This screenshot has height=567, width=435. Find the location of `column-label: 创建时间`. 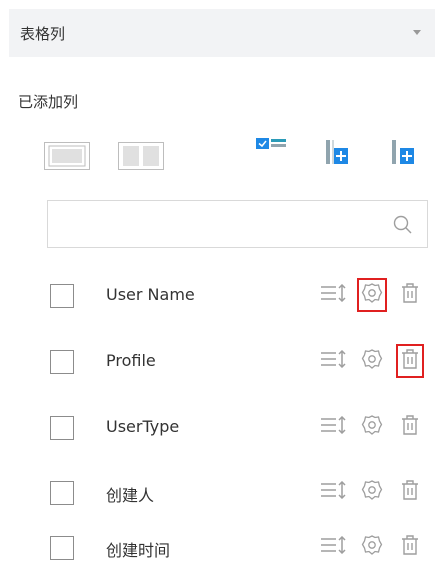

column-label: 创建时间 is located at coordinates (138, 550).